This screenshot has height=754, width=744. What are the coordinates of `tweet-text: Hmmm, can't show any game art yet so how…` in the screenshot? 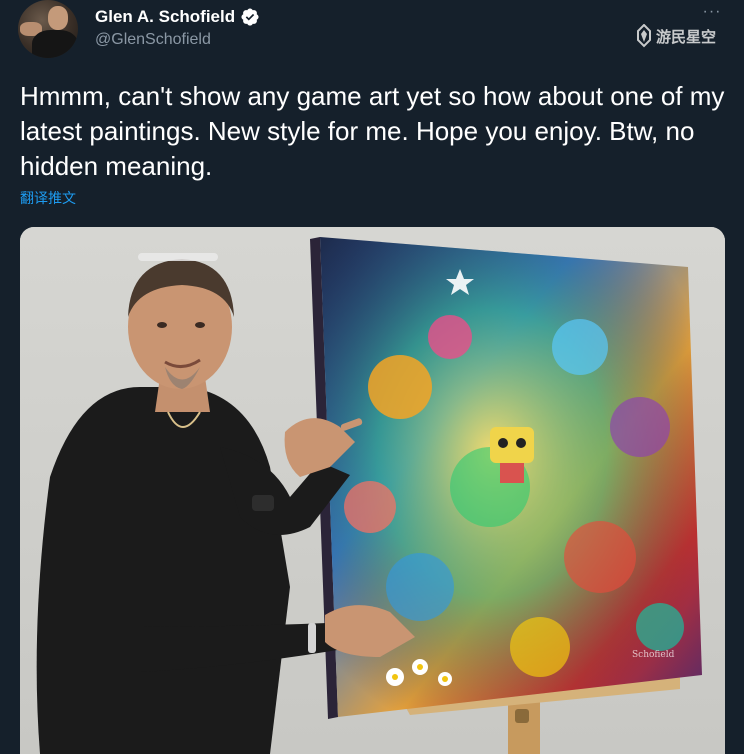 It's located at (372, 131).